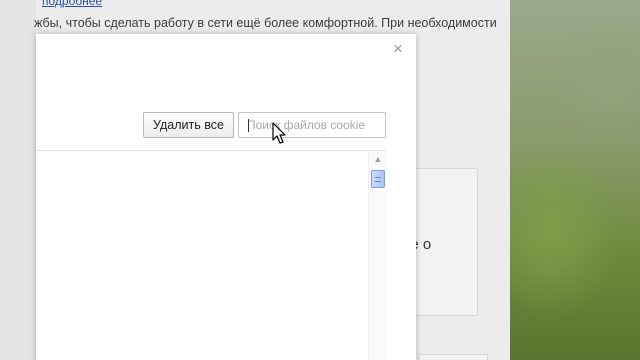 This screenshot has width=640, height=360. Describe the element at coordinates (312, 125) in the screenshot. I see `cookie-search-input` at that location.